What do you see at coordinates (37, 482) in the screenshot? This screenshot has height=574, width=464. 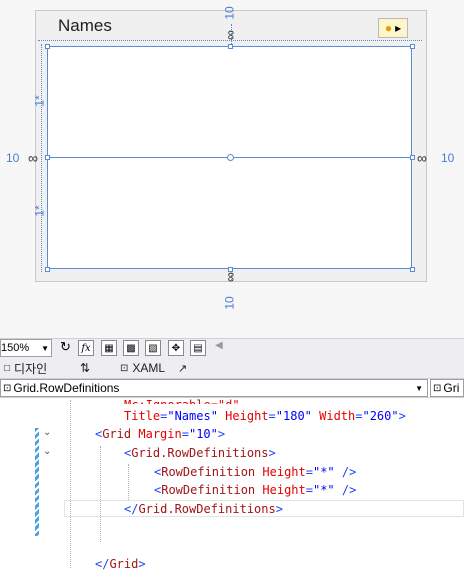 I see `change-tracking-bar` at bounding box center [37, 482].